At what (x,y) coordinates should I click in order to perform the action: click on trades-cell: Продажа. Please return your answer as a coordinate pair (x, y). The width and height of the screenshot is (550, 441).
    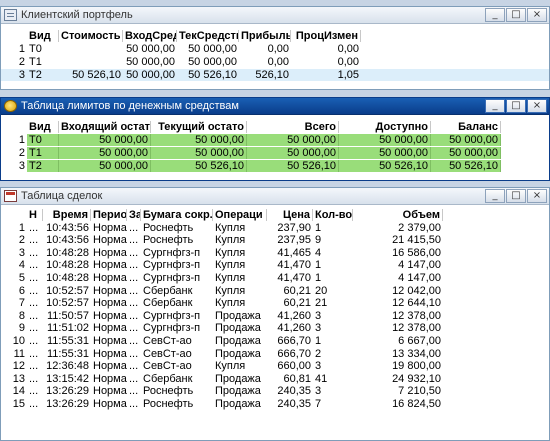
    Looking at the image, I should click on (238, 341).